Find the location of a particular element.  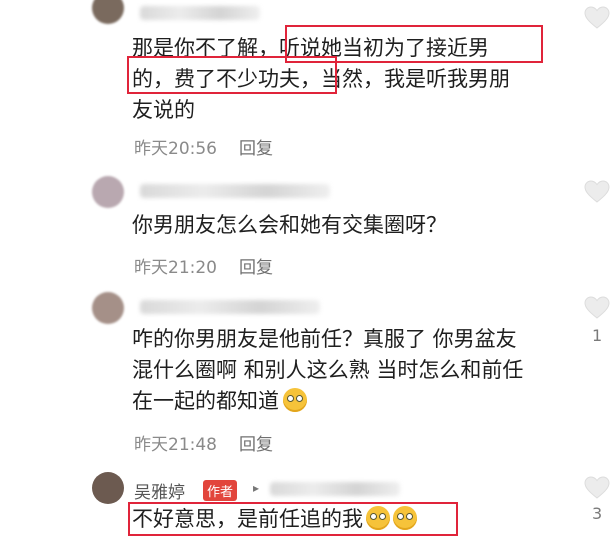

author-badge: 作者 is located at coordinates (220, 490).